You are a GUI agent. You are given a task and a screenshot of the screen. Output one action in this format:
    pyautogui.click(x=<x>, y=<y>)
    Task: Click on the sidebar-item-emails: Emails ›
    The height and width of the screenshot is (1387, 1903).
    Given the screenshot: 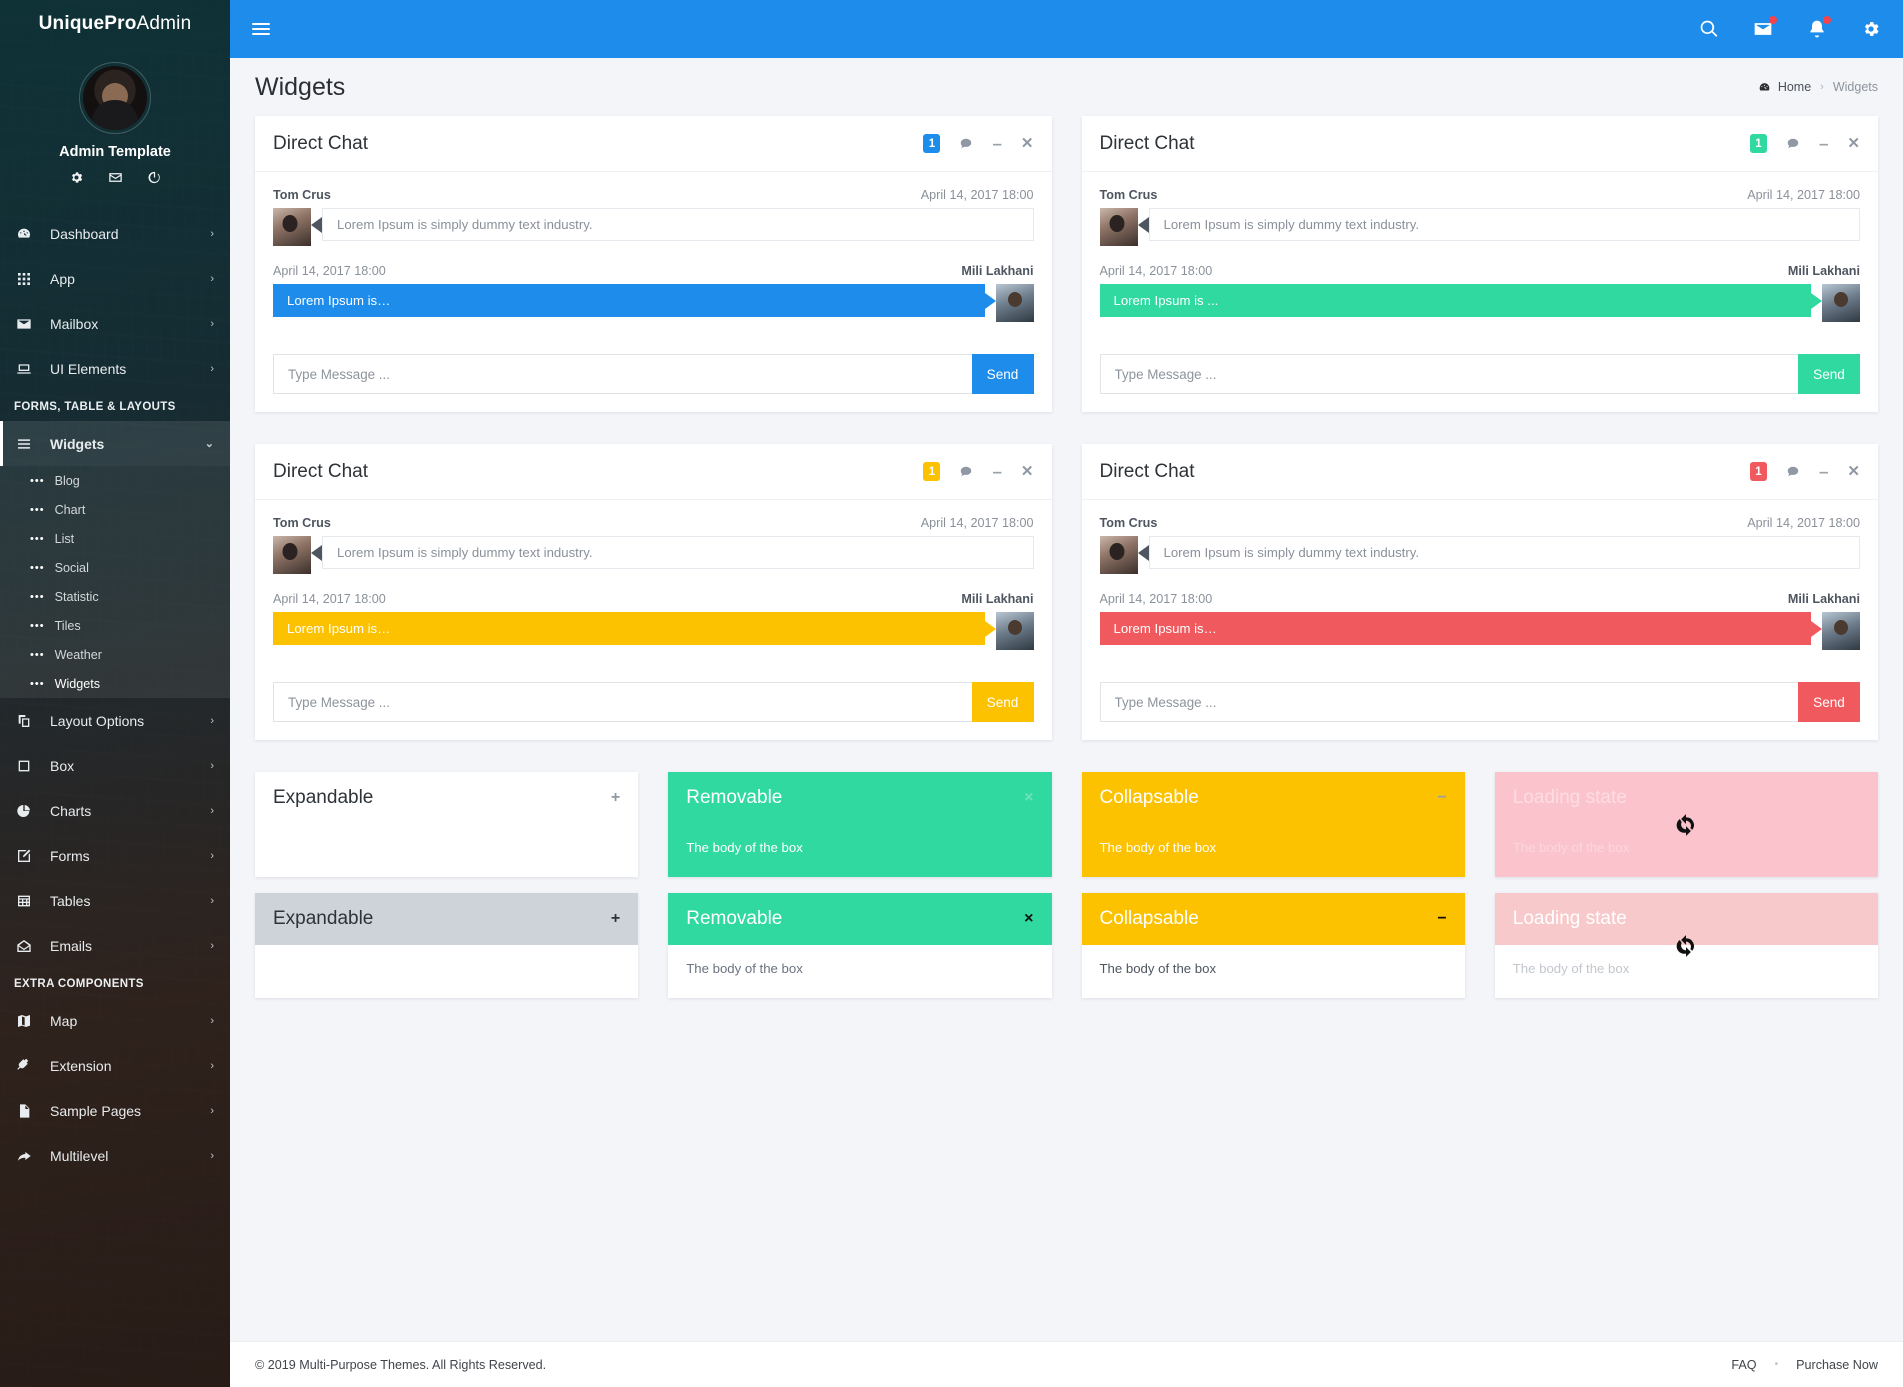 What is the action you would take?
    pyautogui.click(x=115, y=945)
    